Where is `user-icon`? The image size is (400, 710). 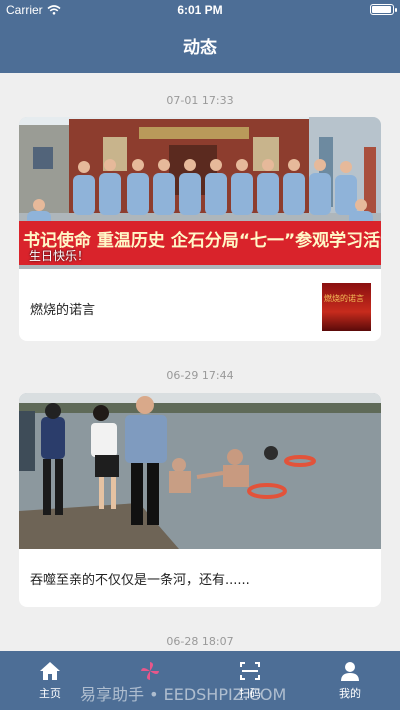 user-icon is located at coordinates (350, 671).